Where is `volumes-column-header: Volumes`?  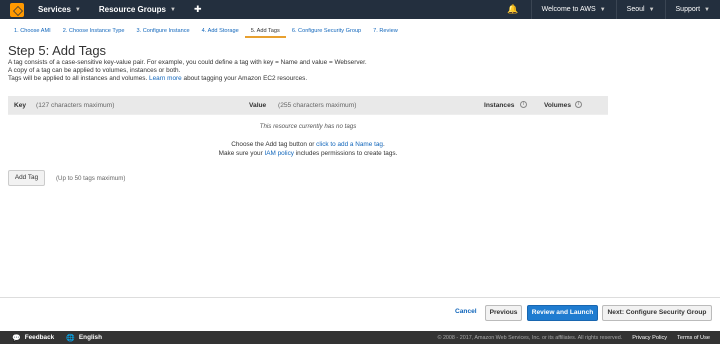 volumes-column-header: Volumes is located at coordinates (557, 105).